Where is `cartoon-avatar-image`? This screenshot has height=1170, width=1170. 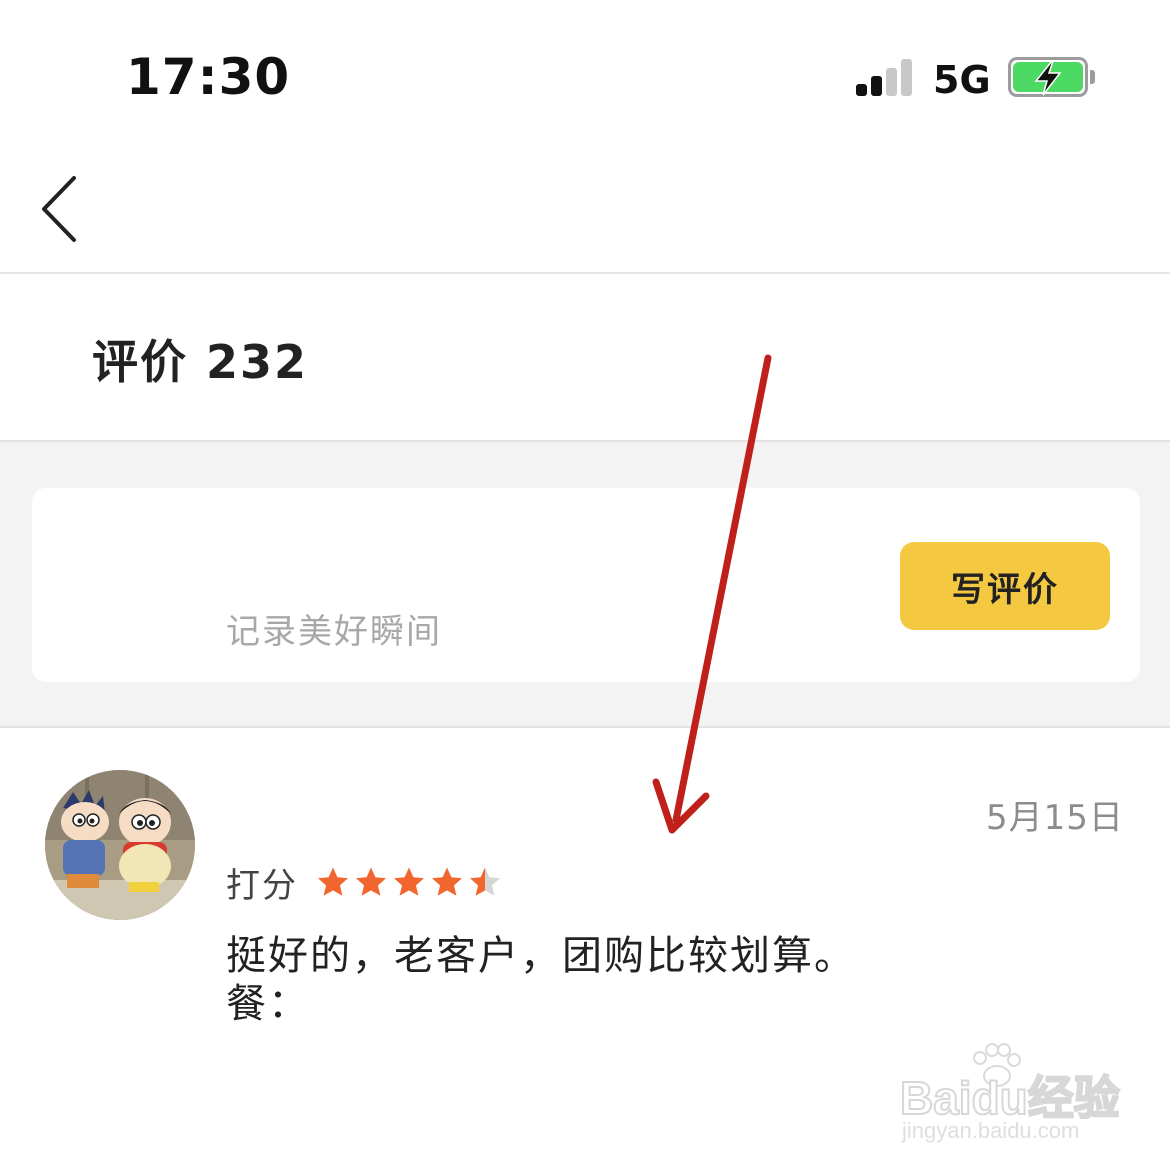
cartoon-avatar-image is located at coordinates (120, 845).